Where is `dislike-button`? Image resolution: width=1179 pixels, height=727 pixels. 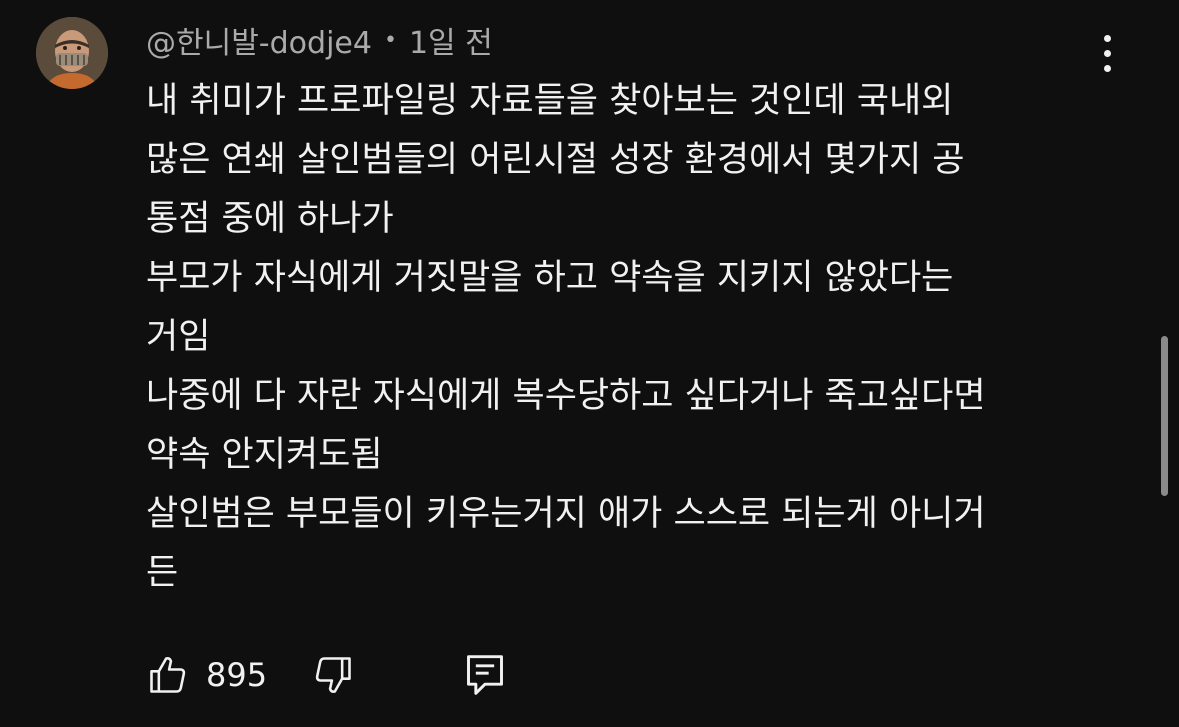 dislike-button is located at coordinates (333, 675).